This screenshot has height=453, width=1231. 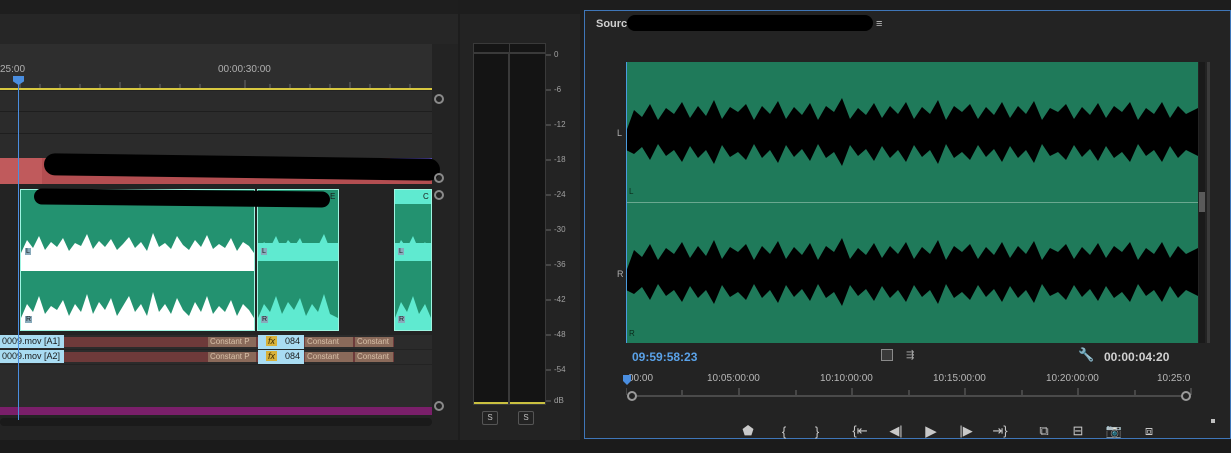 I want to click on source-ruler-ticks, so click(x=909, y=391).